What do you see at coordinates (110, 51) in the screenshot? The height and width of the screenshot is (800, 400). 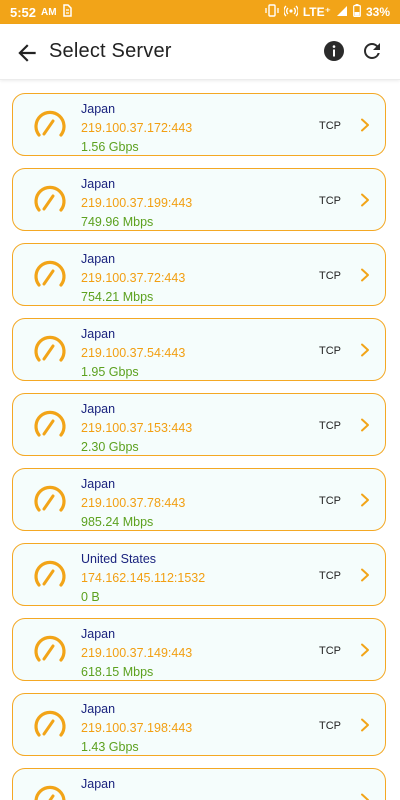 I see `page-title: Select Server` at bounding box center [110, 51].